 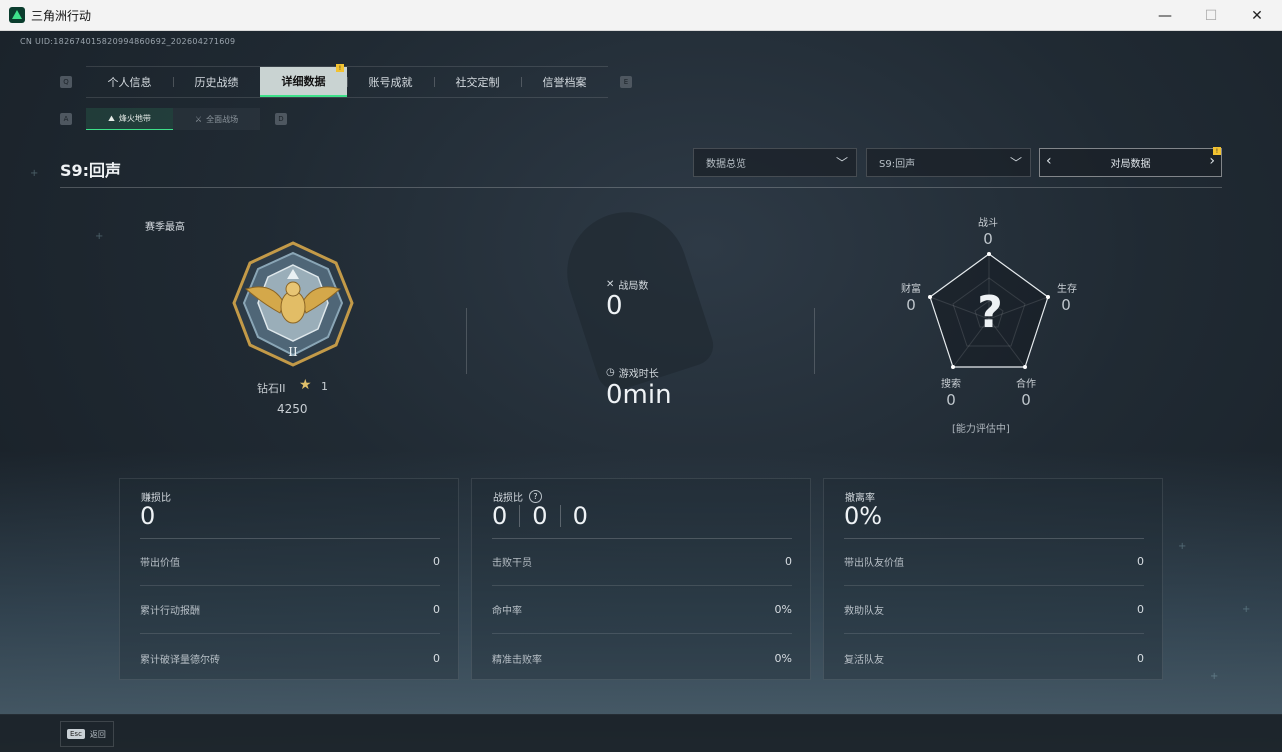 I want to click on season-title: S9:回声, so click(x=91, y=170).